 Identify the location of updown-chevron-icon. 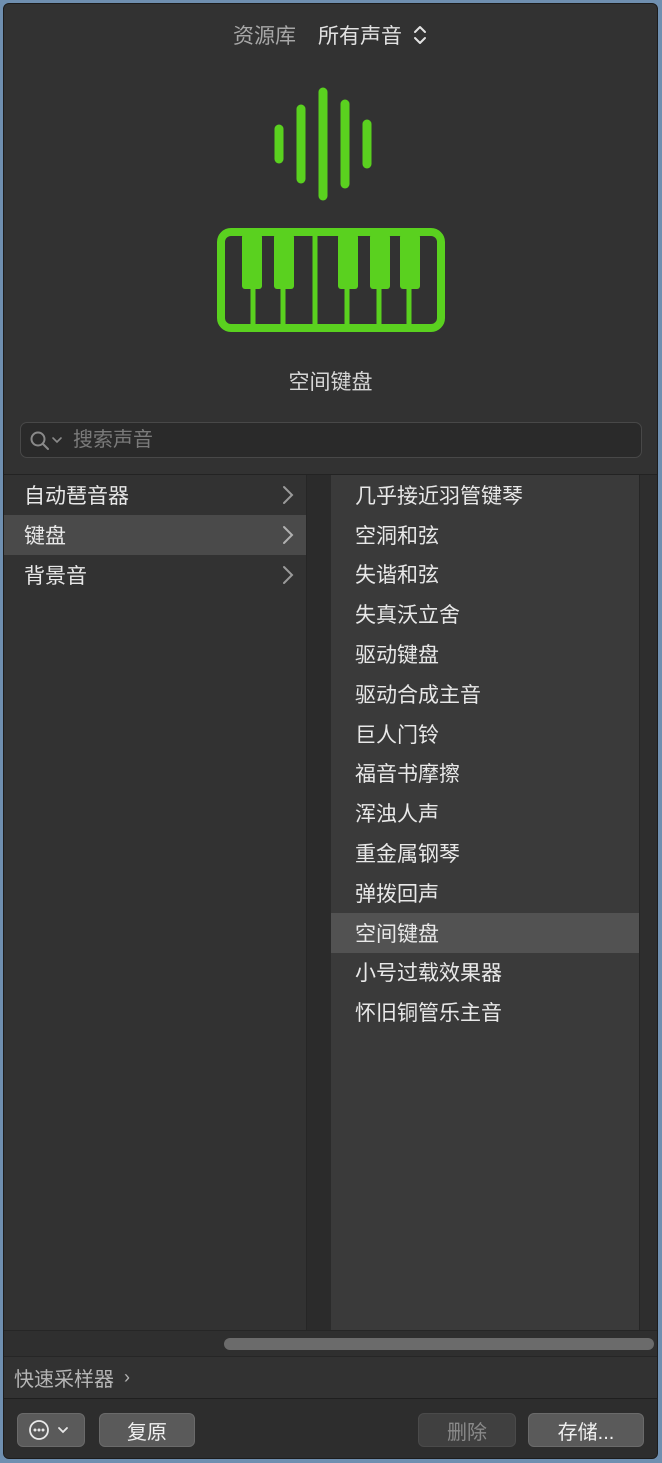
(420, 35).